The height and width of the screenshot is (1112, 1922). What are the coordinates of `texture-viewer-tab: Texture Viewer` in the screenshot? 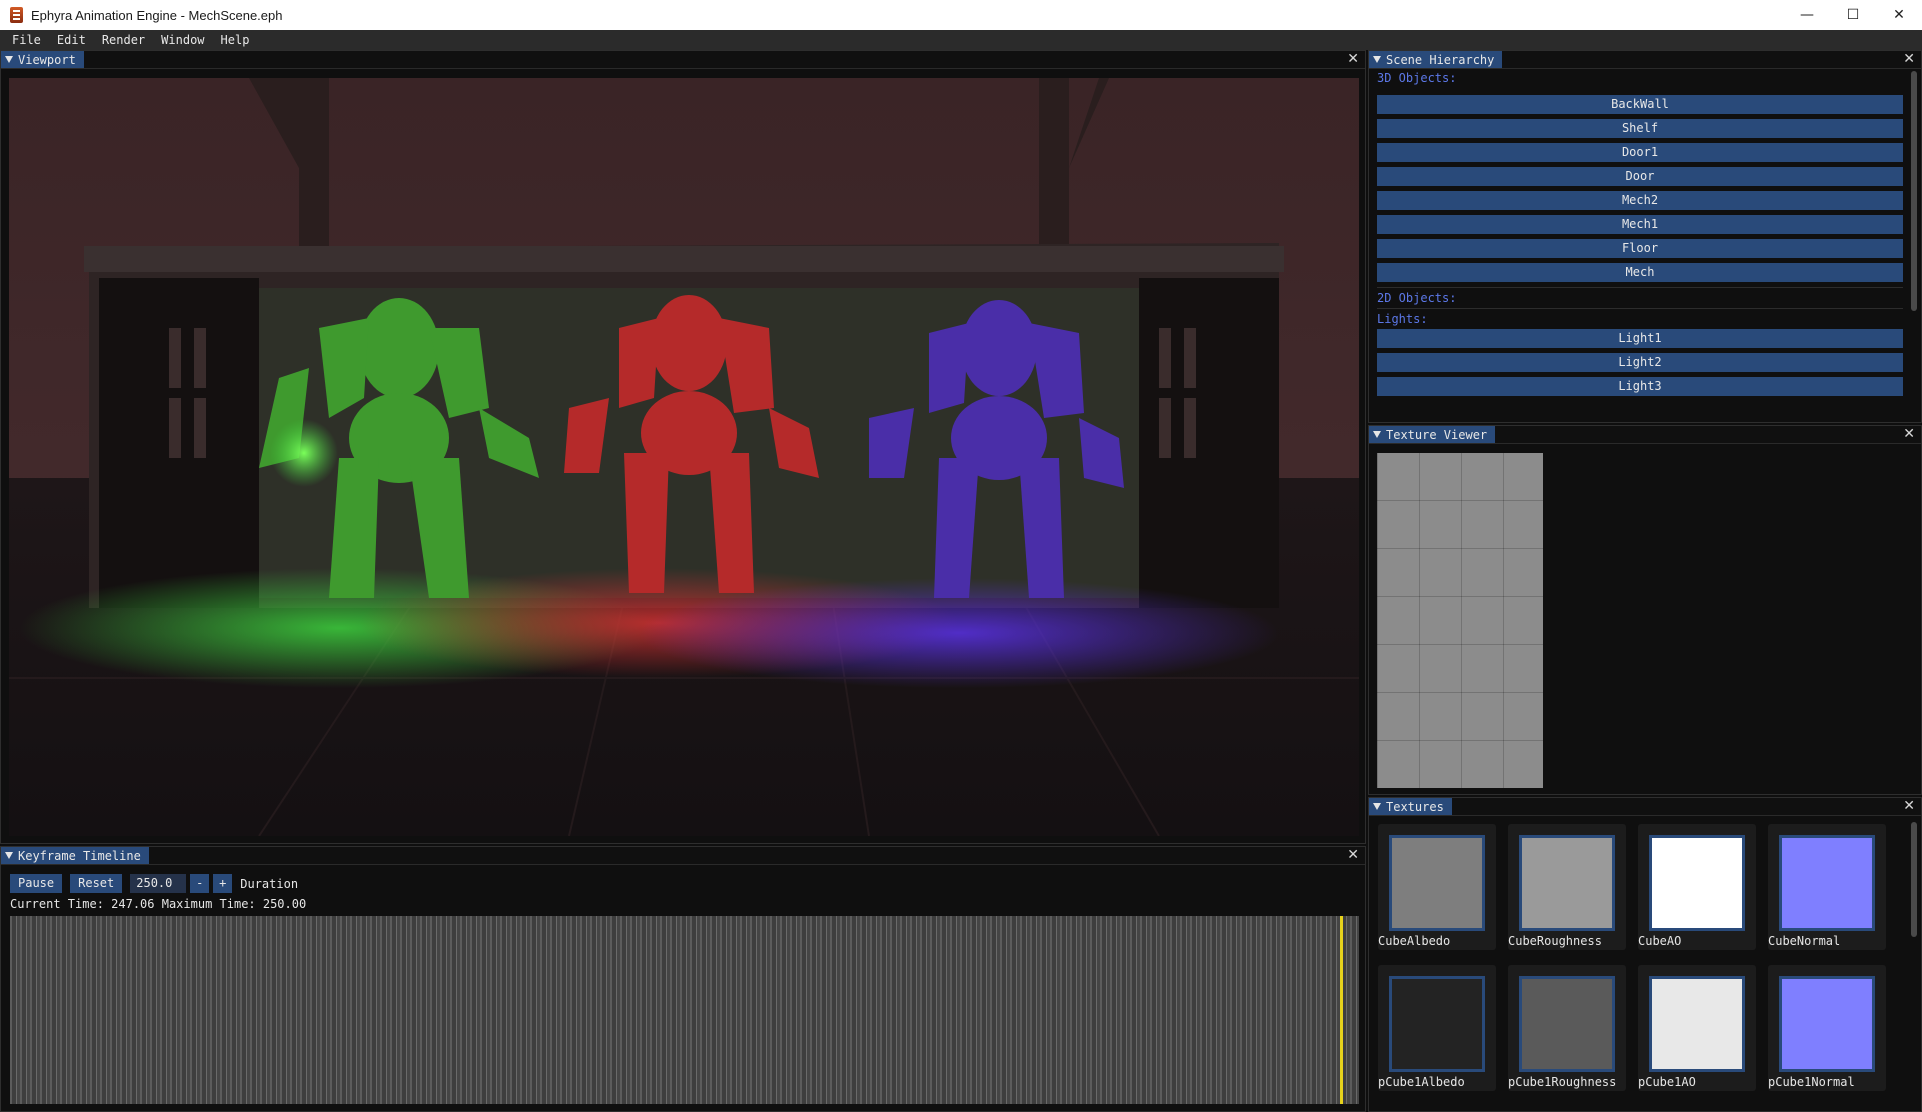 It's located at (1432, 434).